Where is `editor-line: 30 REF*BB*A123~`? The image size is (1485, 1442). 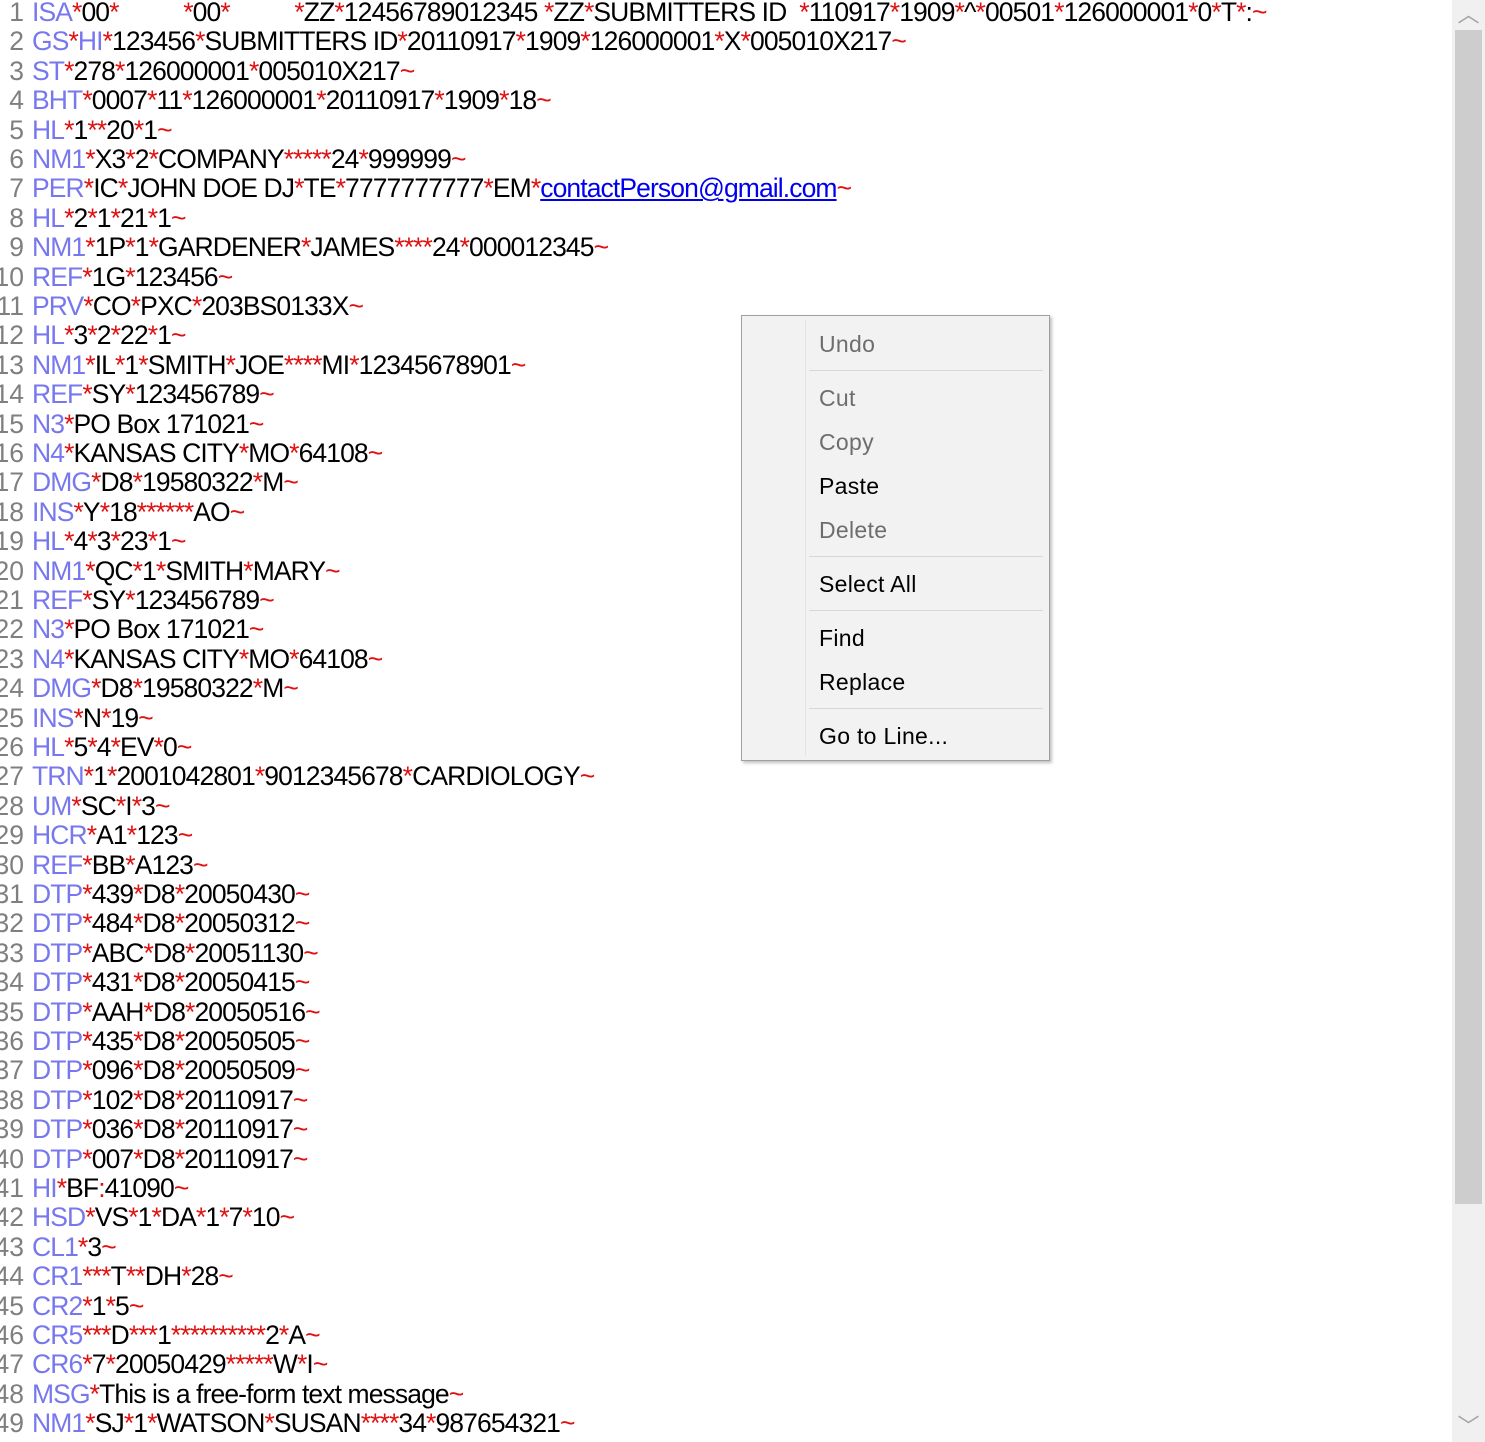 editor-line: 30 REF*BB*A123~ is located at coordinates (726, 865).